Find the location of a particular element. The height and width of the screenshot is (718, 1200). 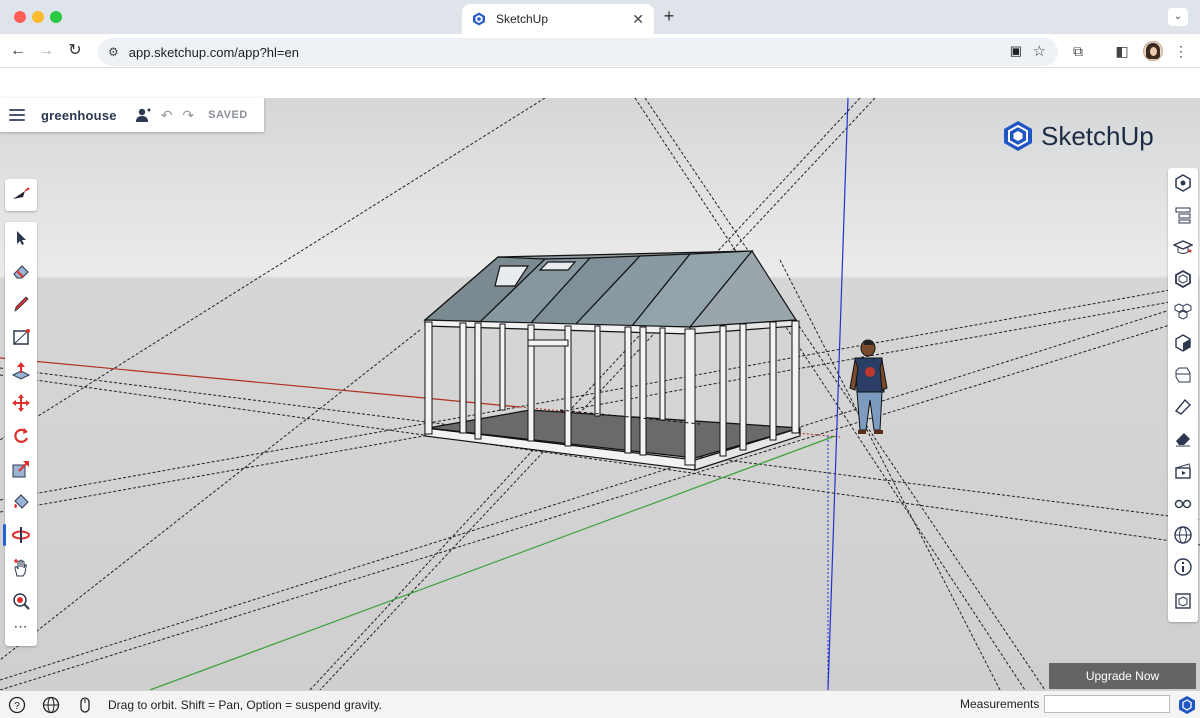

browser-tab-bar: SketchUp ✕ + ⌄ is located at coordinates (600, 17).